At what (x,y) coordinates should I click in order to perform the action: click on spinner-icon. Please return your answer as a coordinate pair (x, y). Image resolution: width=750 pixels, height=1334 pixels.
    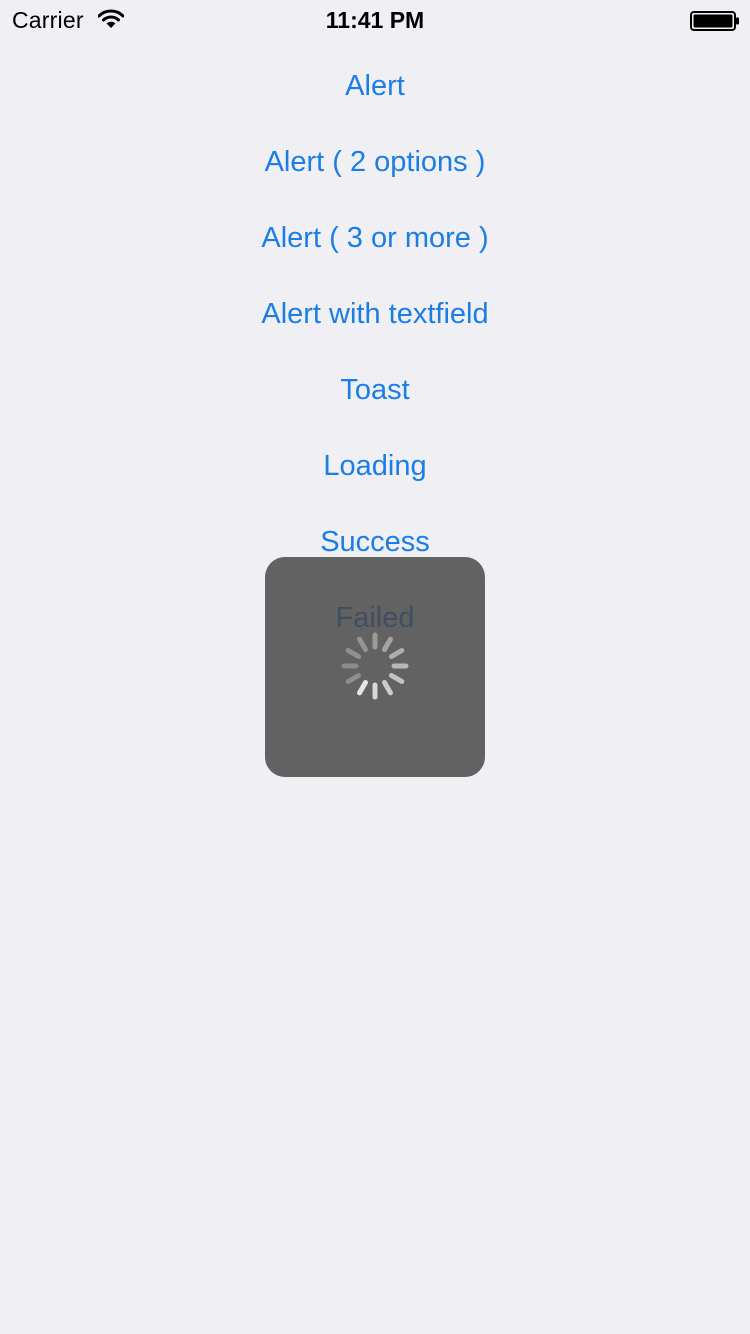
    Looking at the image, I should click on (375, 666).